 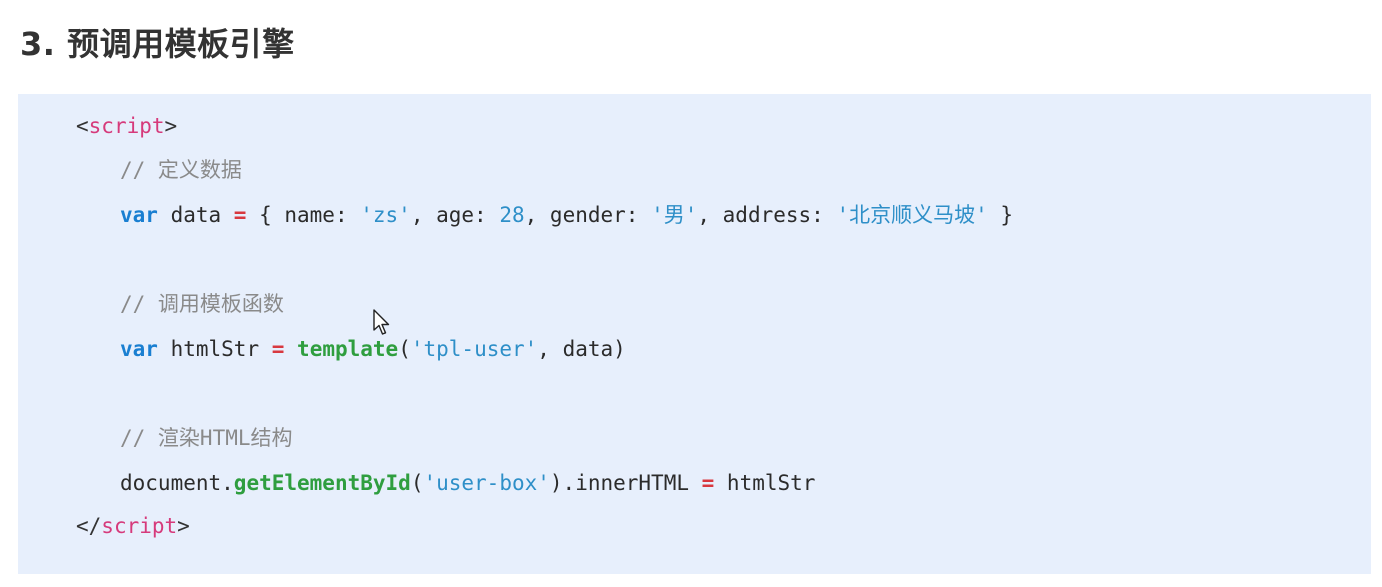 What do you see at coordinates (157, 44) in the screenshot?
I see `section-heading: 3. 预调用模板引擎` at bounding box center [157, 44].